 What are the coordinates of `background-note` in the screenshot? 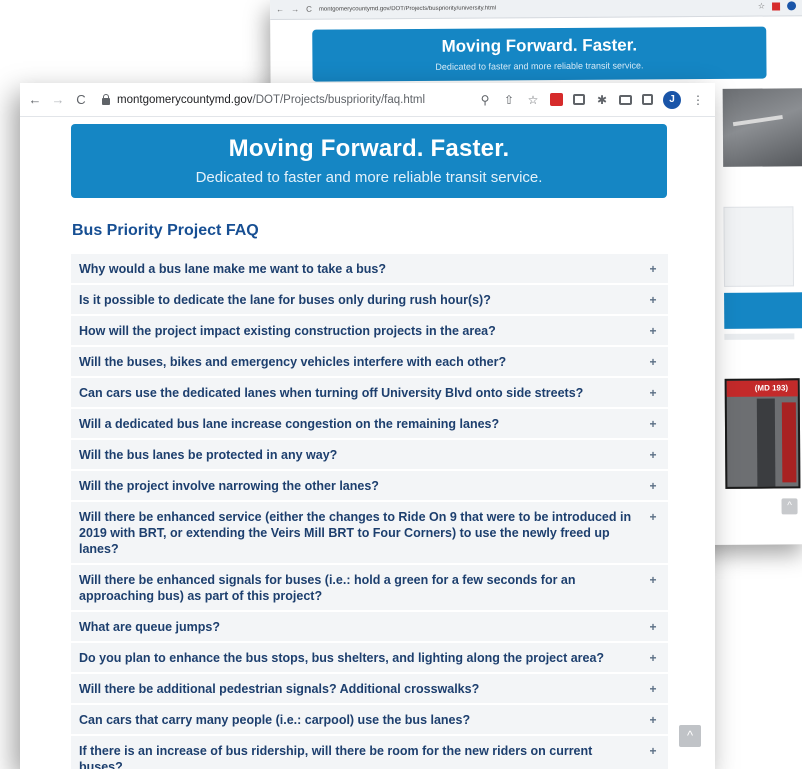 It's located at (759, 336).